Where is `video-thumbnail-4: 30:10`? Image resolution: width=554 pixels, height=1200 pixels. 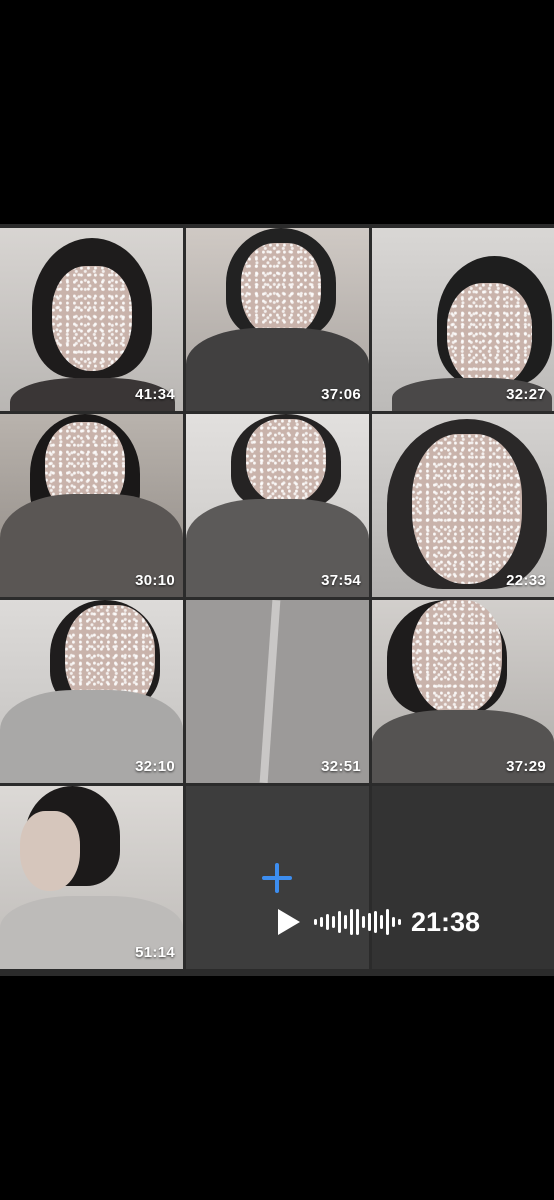 video-thumbnail-4: 30:10 is located at coordinates (91, 505).